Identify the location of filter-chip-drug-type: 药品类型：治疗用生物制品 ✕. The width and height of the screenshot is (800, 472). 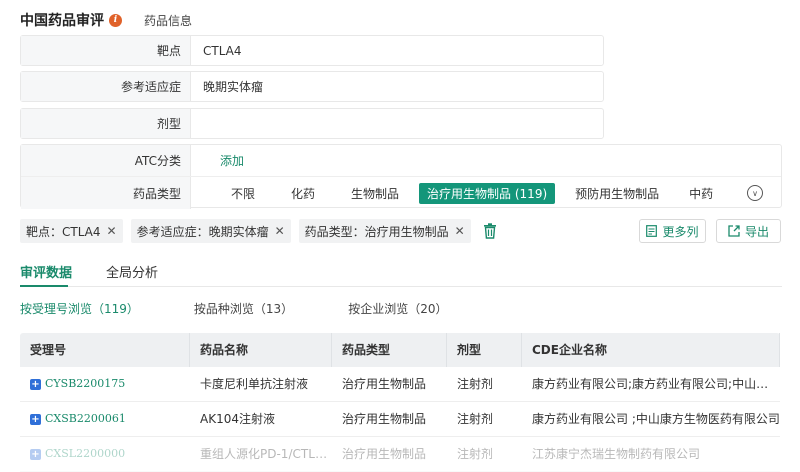
(384, 231).